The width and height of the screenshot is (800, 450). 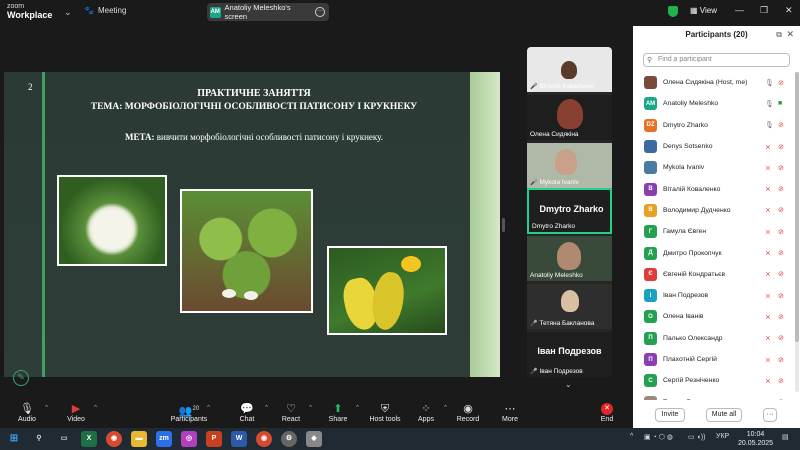 I want to click on close-icon: ✕, so click(x=789, y=10).